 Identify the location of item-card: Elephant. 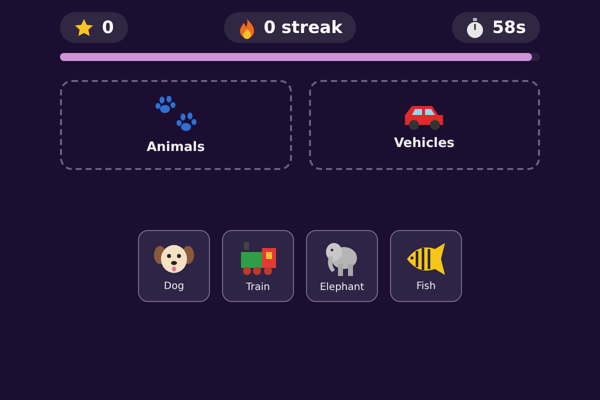
(342, 266).